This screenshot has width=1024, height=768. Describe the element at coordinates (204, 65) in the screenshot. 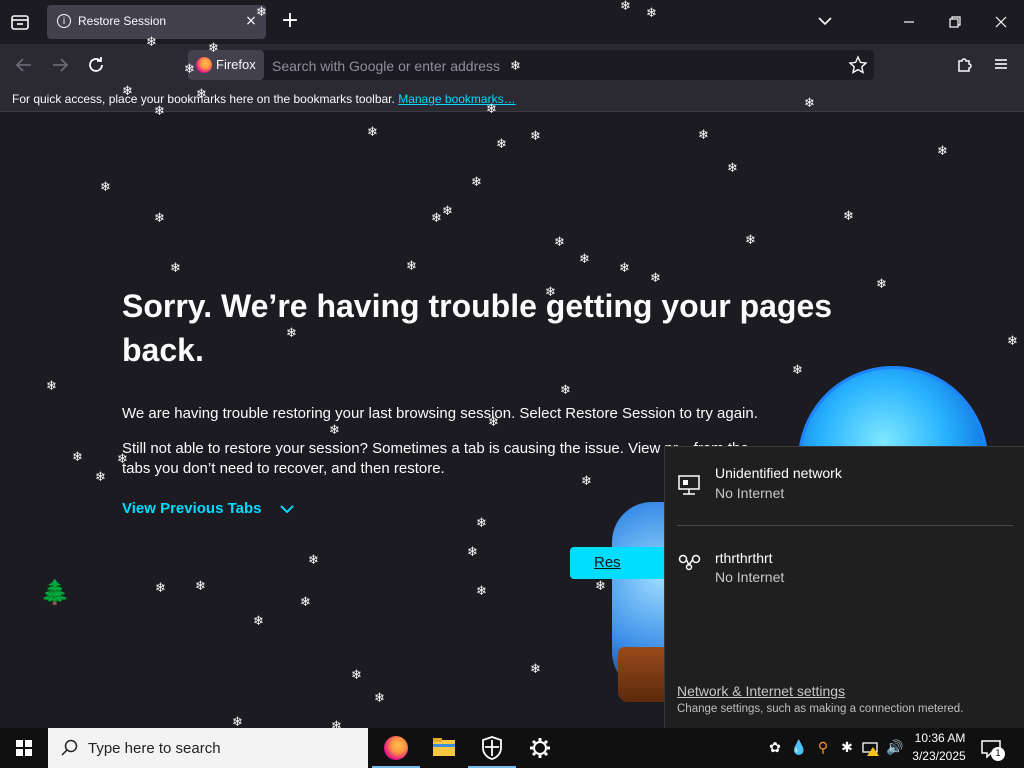

I see `firefox-logo-icon` at that location.